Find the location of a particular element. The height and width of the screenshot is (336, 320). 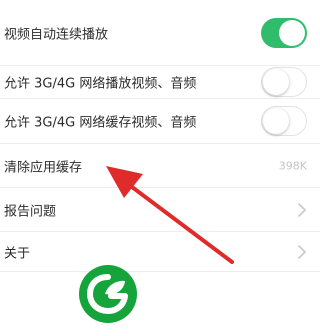

autoplay-label: 视频自动连续播放 is located at coordinates (56, 34).